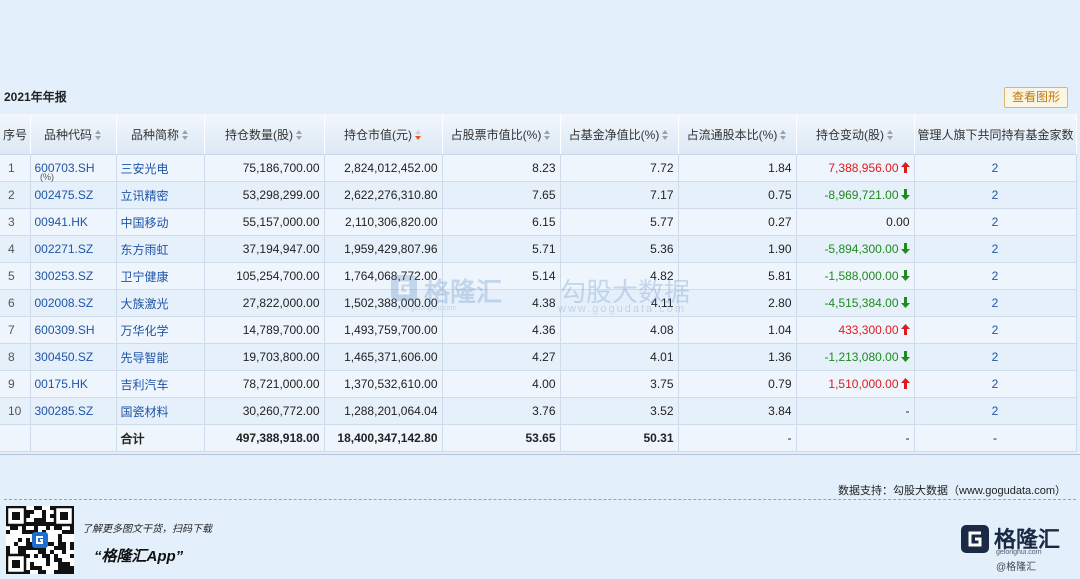 This screenshot has width=1080, height=579. I want to click on cell-name-link: 万华化学, so click(160, 330).